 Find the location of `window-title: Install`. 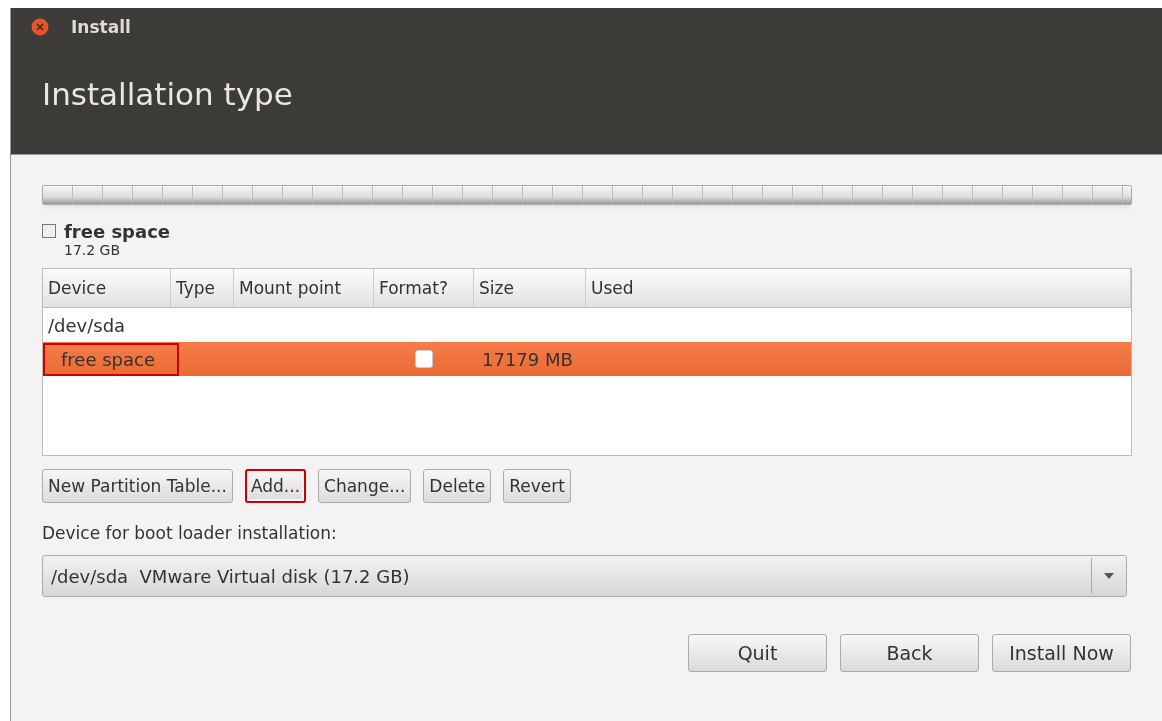

window-title: Install is located at coordinates (101, 27).